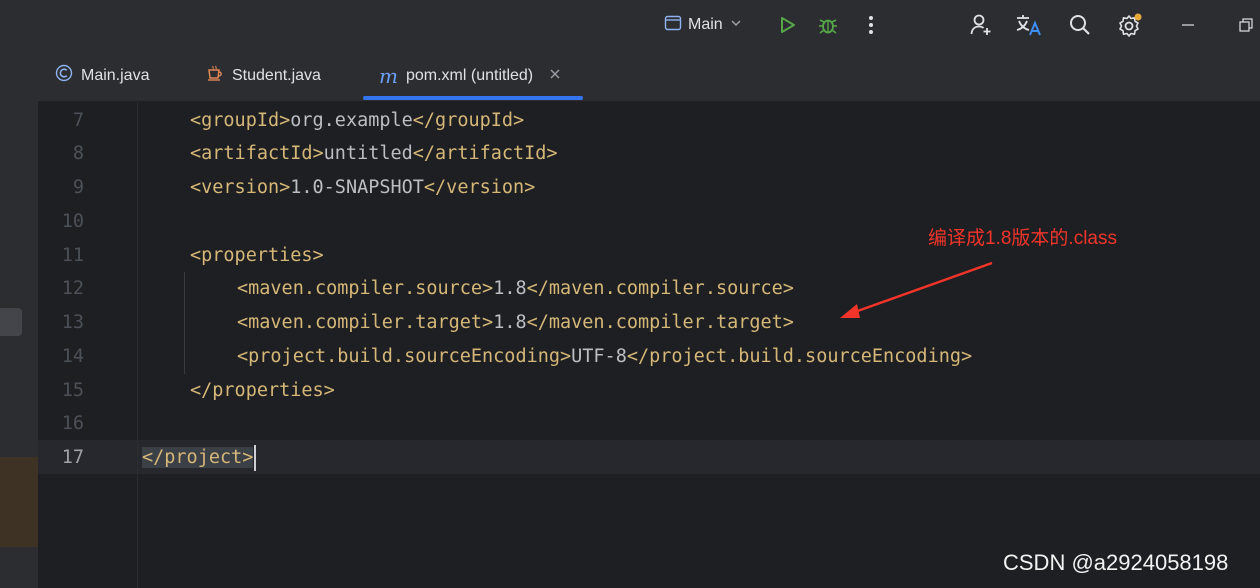  Describe the element at coordinates (916, 289) in the screenshot. I see `annotation-arrow` at that location.